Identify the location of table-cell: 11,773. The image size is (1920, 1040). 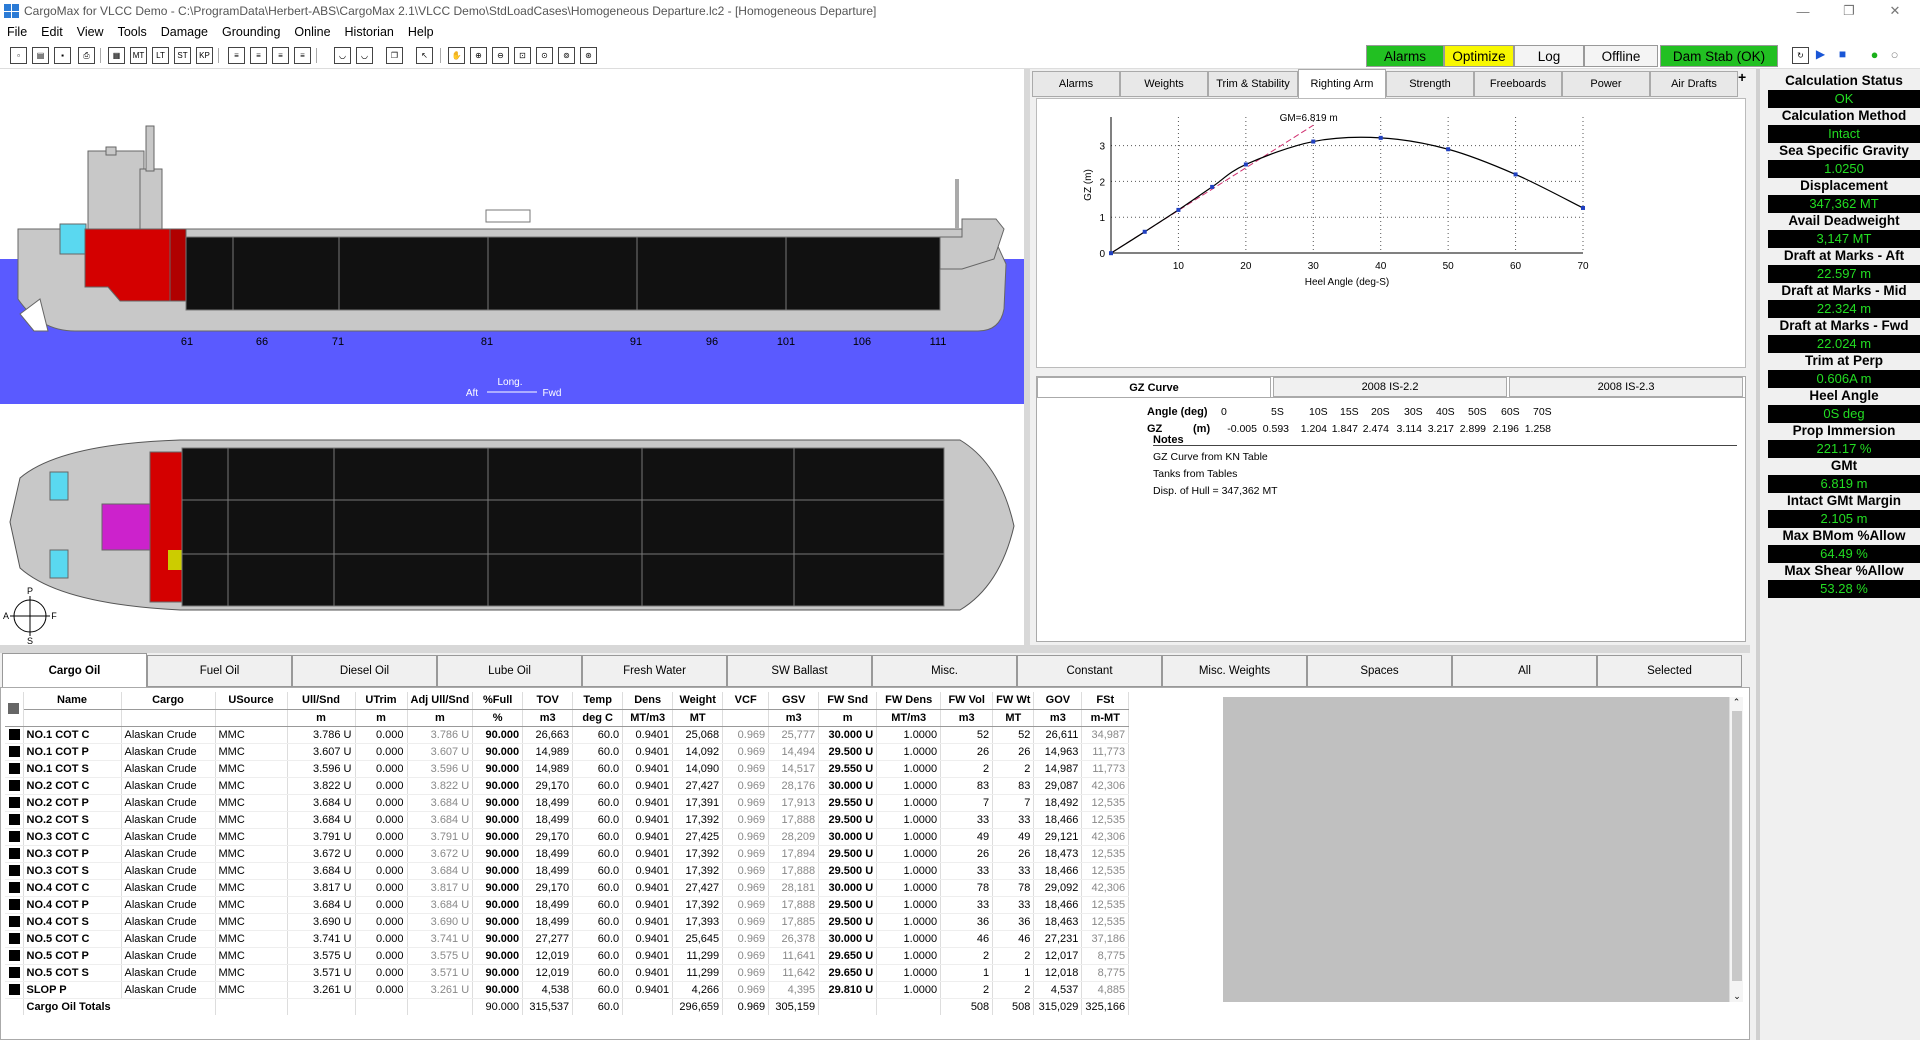
(1105, 769).